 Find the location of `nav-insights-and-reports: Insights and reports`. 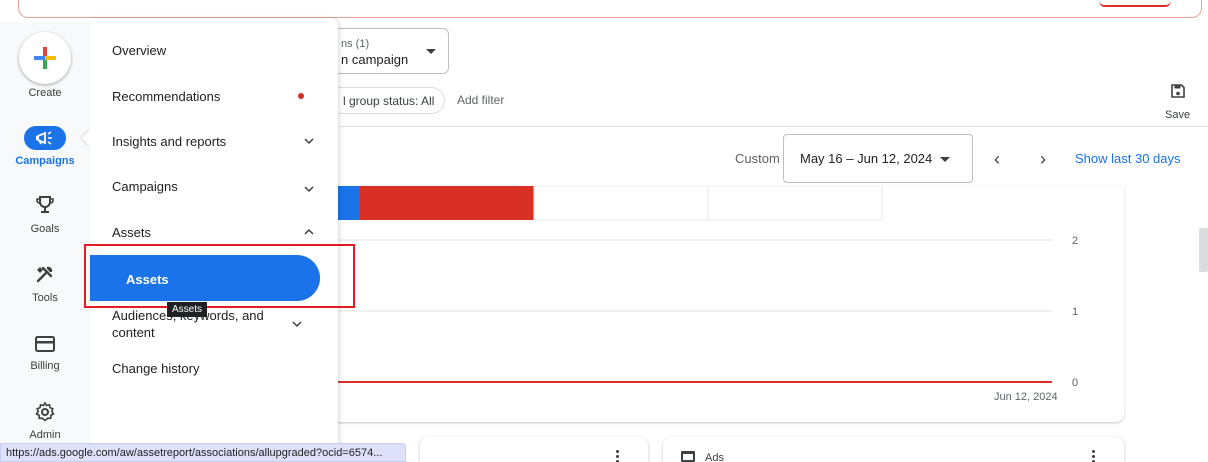

nav-insights-and-reports: Insights and reports is located at coordinates (213, 141).